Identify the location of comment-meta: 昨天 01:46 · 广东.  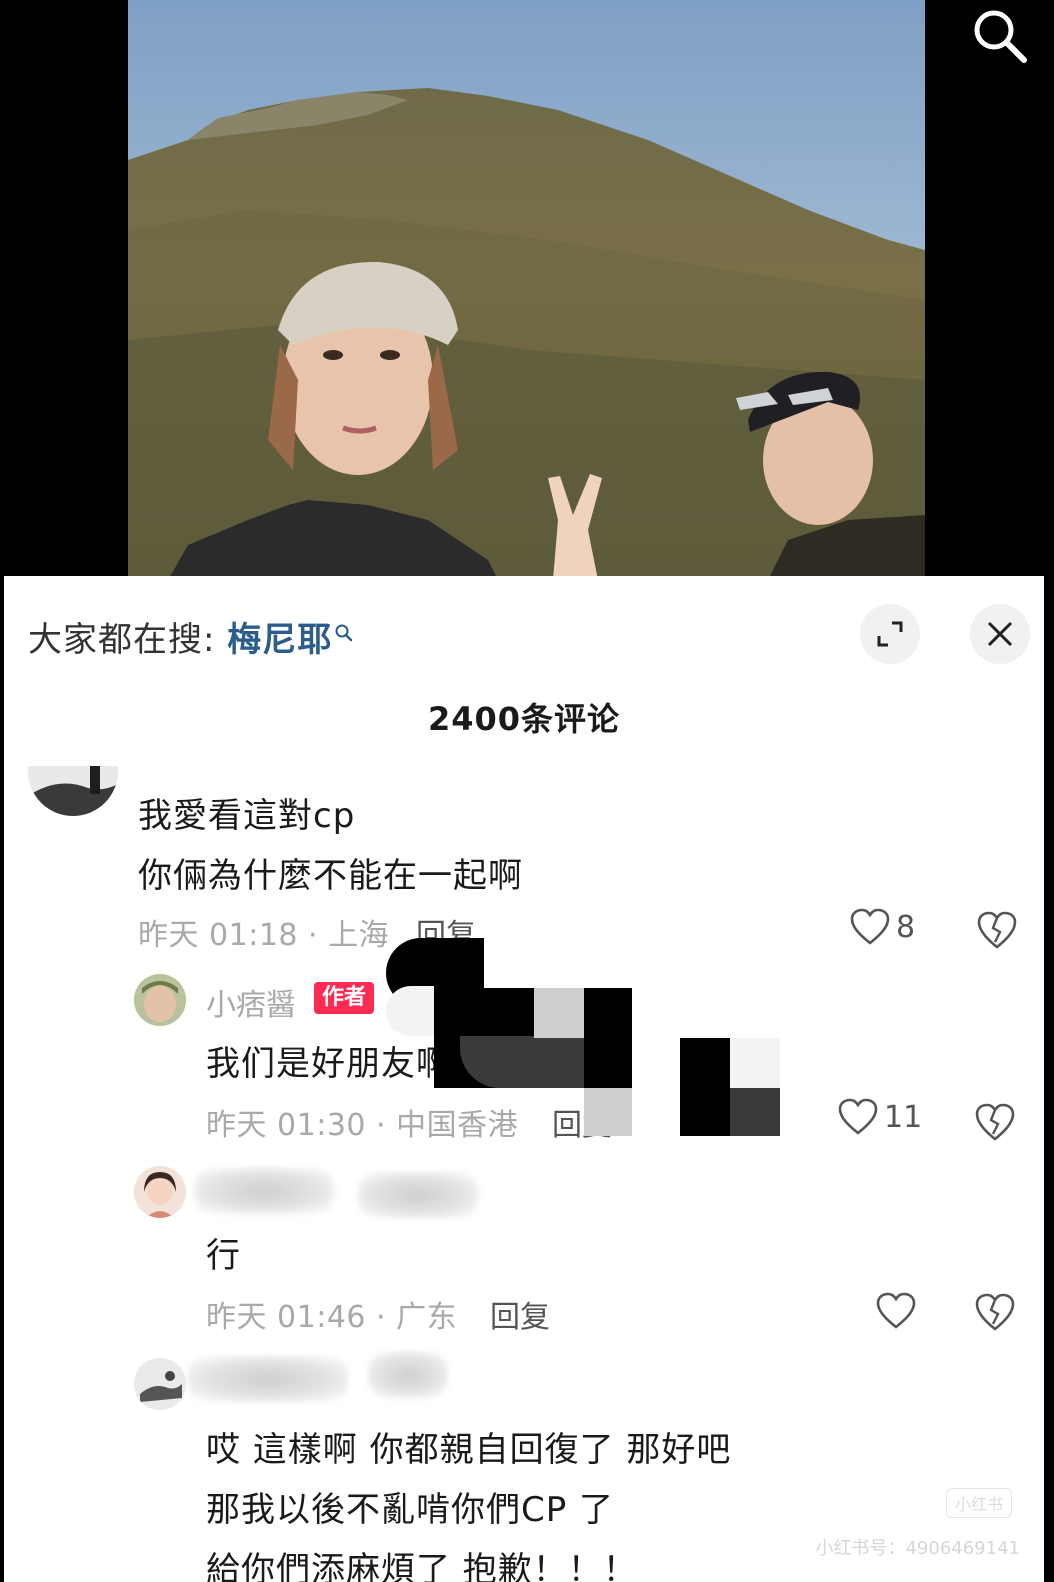
(332, 1317).